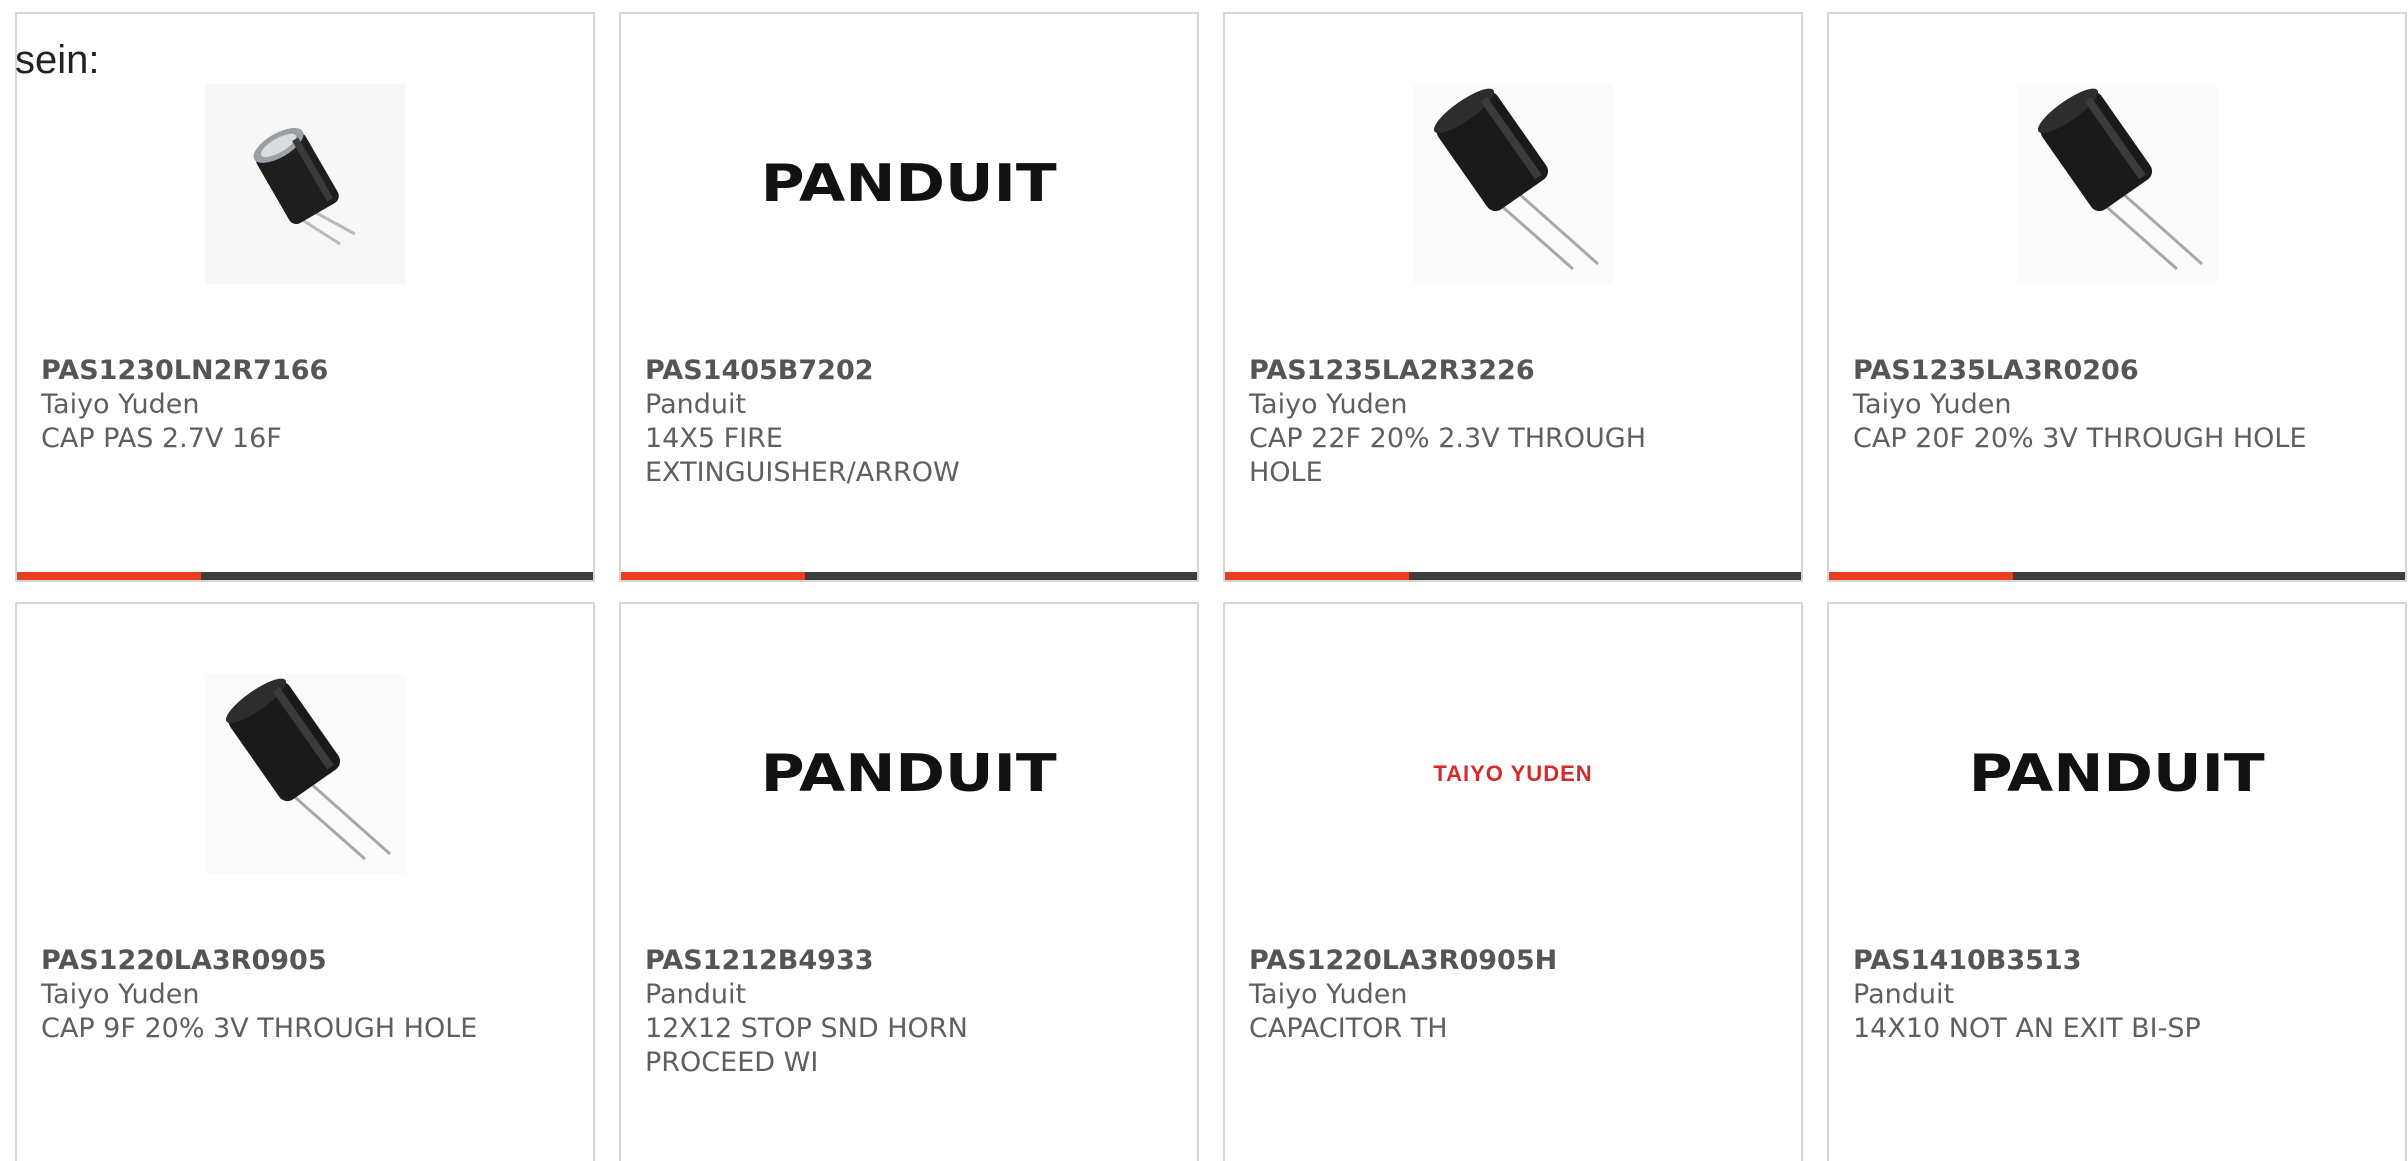 This screenshot has height=1161, width=2408. I want to click on part-number: PAS1405B7202, so click(909, 371).